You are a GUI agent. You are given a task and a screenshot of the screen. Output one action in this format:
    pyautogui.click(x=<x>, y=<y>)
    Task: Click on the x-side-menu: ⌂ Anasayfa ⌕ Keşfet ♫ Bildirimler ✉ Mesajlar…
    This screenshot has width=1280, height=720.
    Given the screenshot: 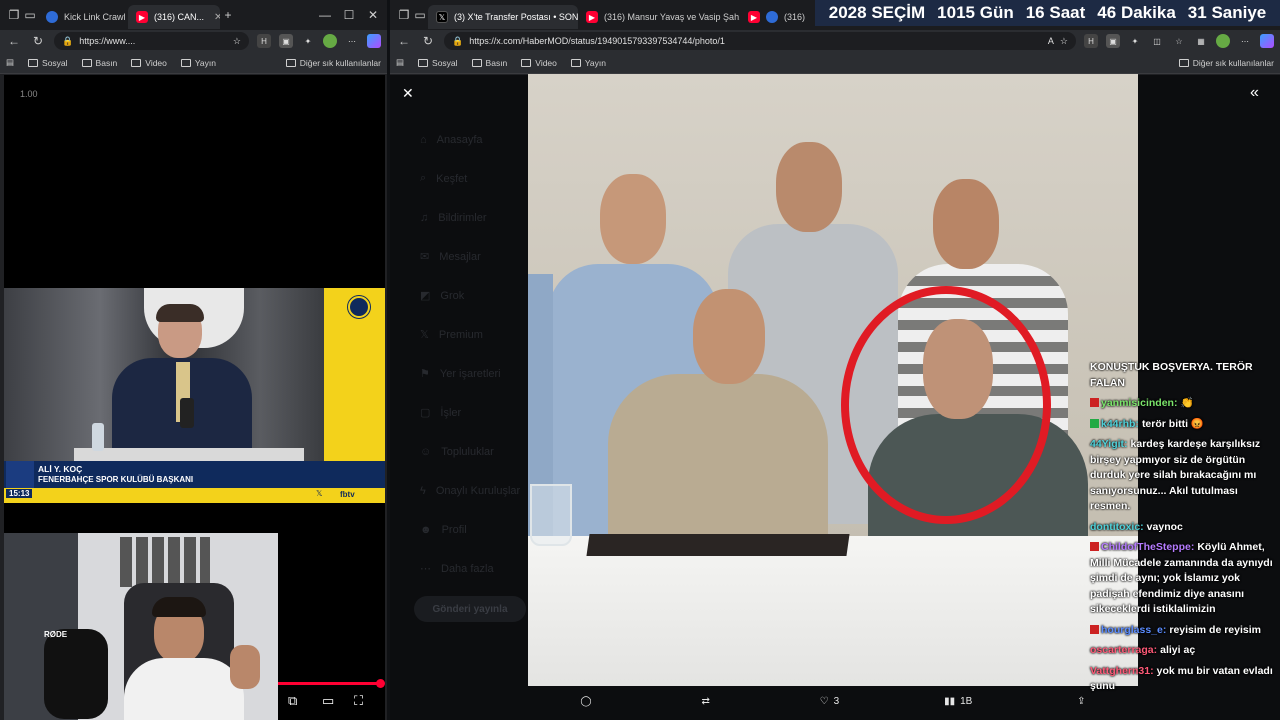 What is the action you would take?
    pyautogui.click(x=475, y=354)
    